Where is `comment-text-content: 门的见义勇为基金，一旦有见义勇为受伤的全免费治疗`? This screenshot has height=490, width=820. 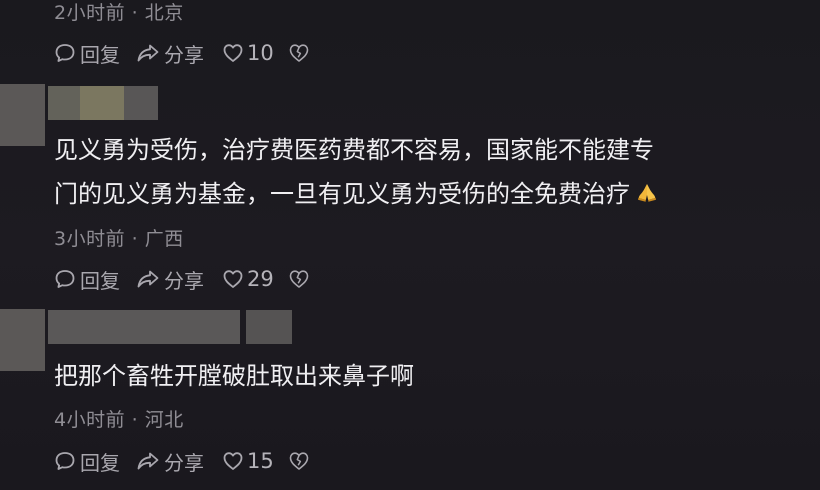 comment-text-content: 门的见义勇为基金，一旦有见义勇为受伤的全免费治疗 is located at coordinates (342, 194).